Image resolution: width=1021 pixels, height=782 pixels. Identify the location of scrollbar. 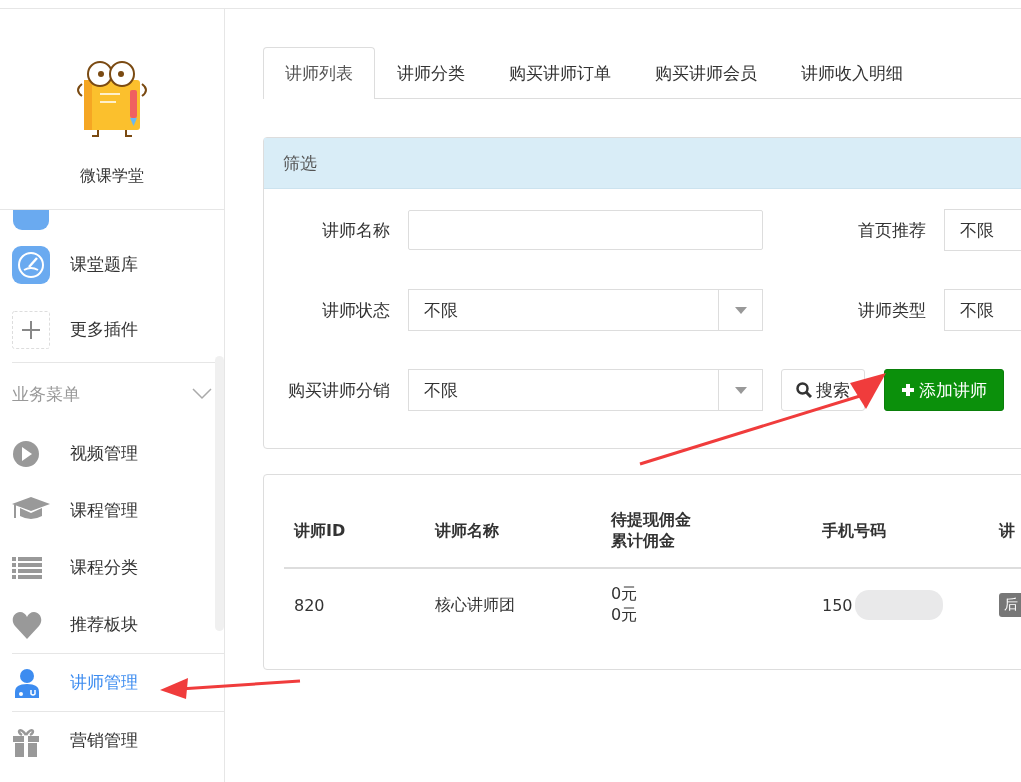
(219, 493).